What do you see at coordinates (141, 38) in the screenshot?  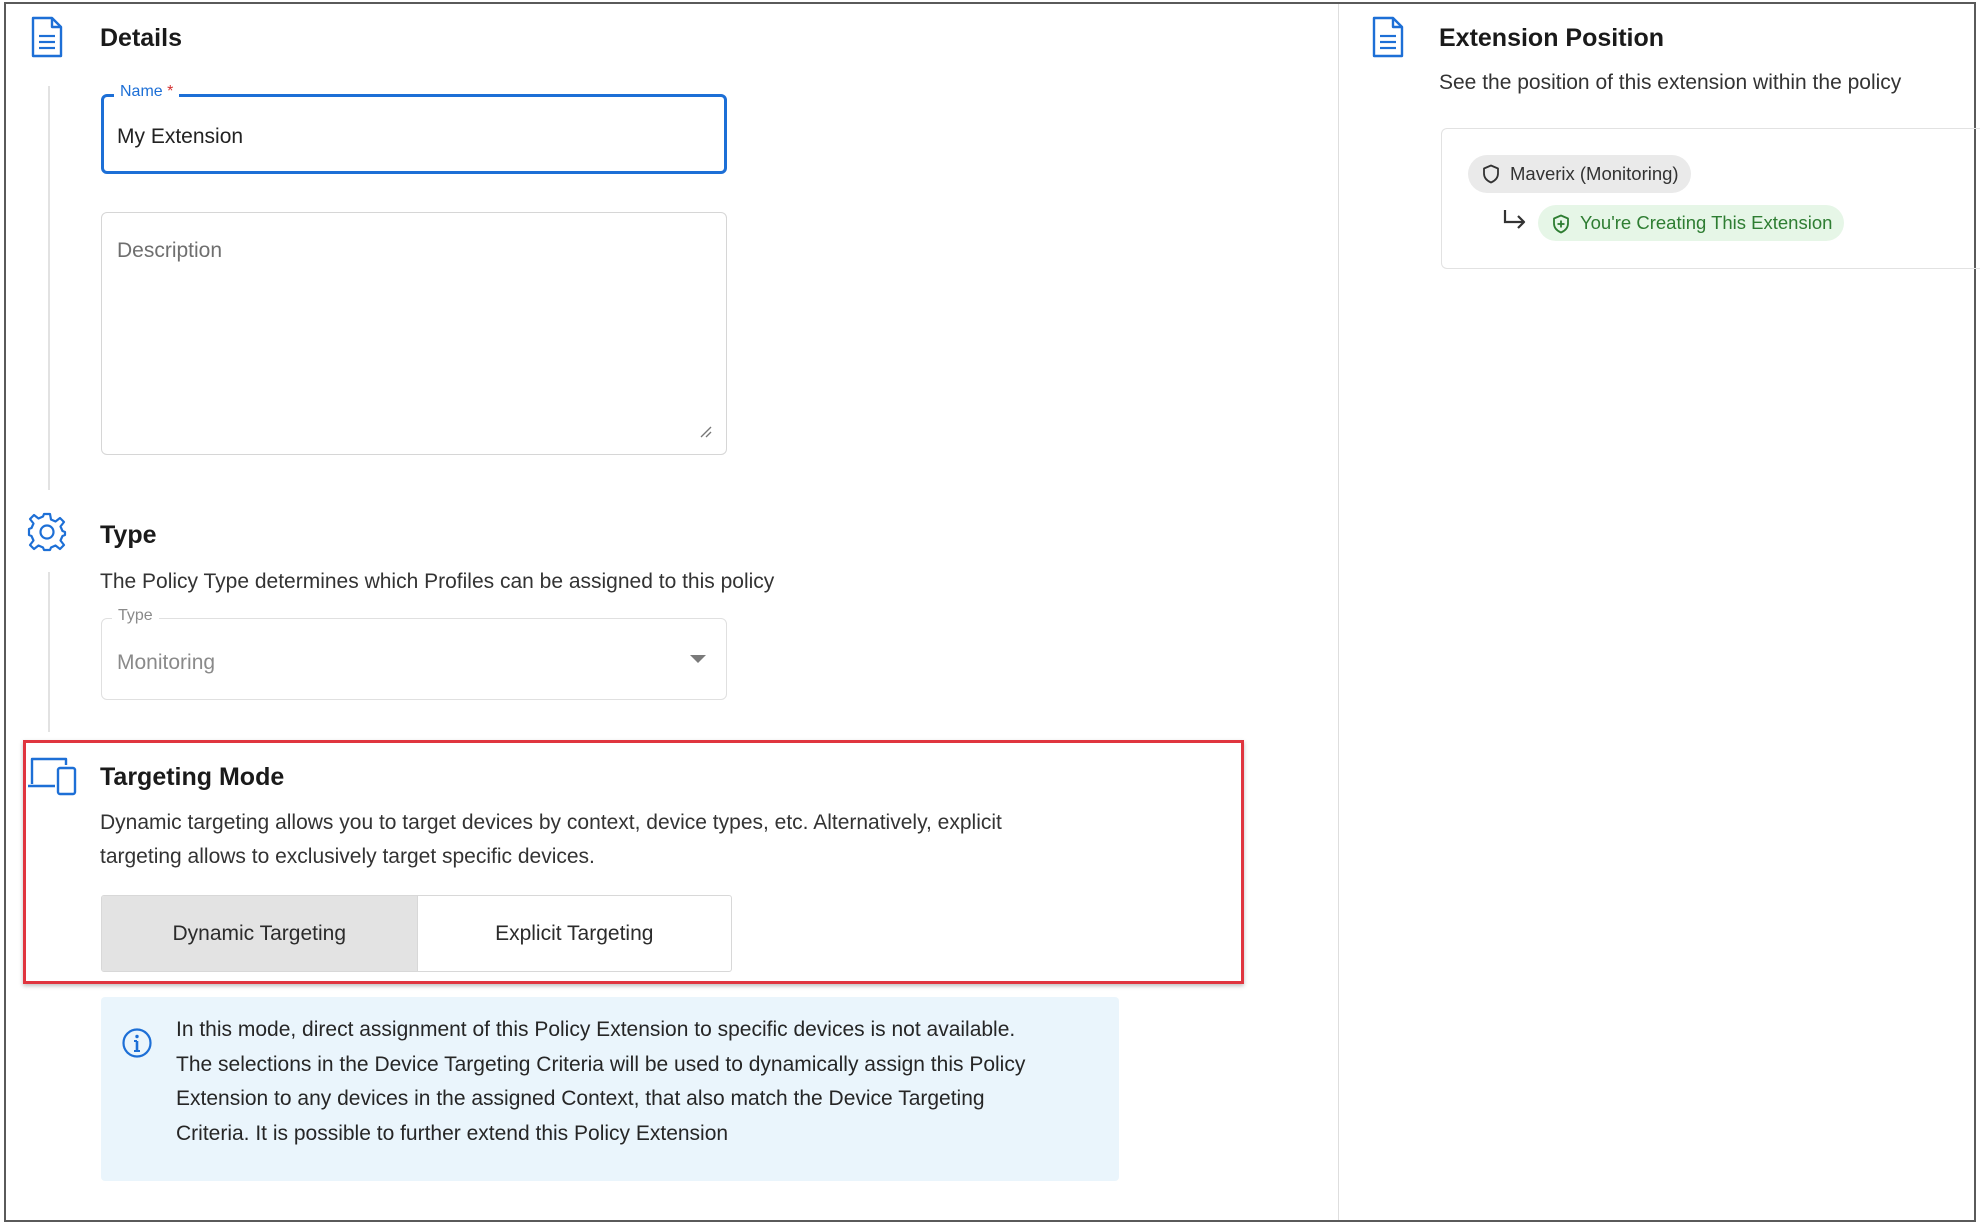 I see `details-title: Details` at bounding box center [141, 38].